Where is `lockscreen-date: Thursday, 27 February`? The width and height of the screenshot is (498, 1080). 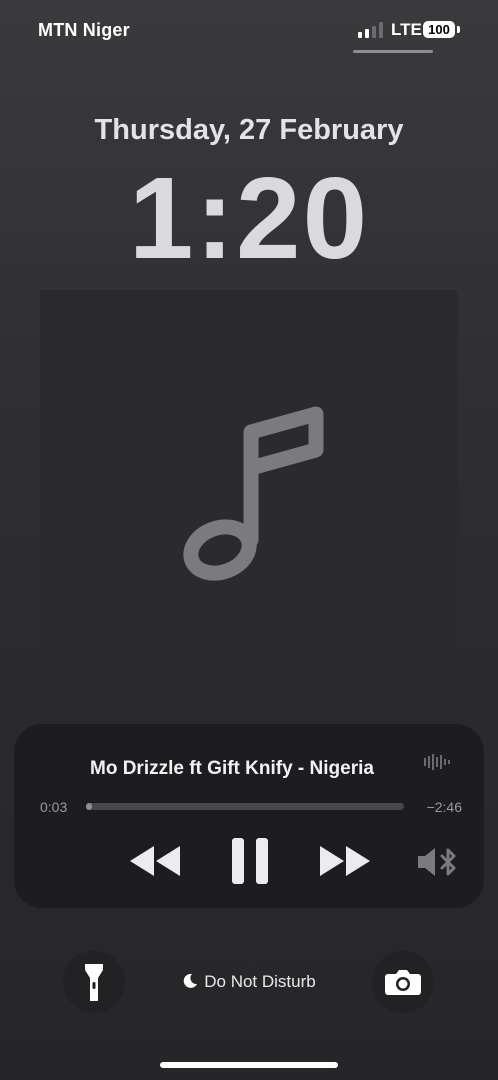
lockscreen-date: Thursday, 27 February is located at coordinates (249, 130).